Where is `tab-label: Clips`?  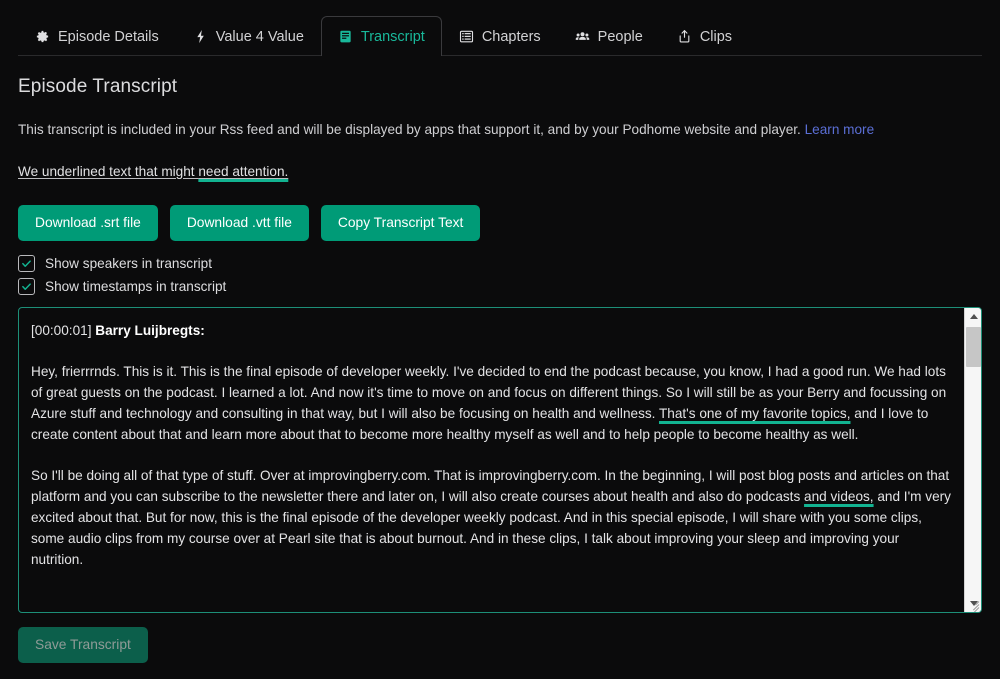
tab-label: Clips is located at coordinates (716, 36).